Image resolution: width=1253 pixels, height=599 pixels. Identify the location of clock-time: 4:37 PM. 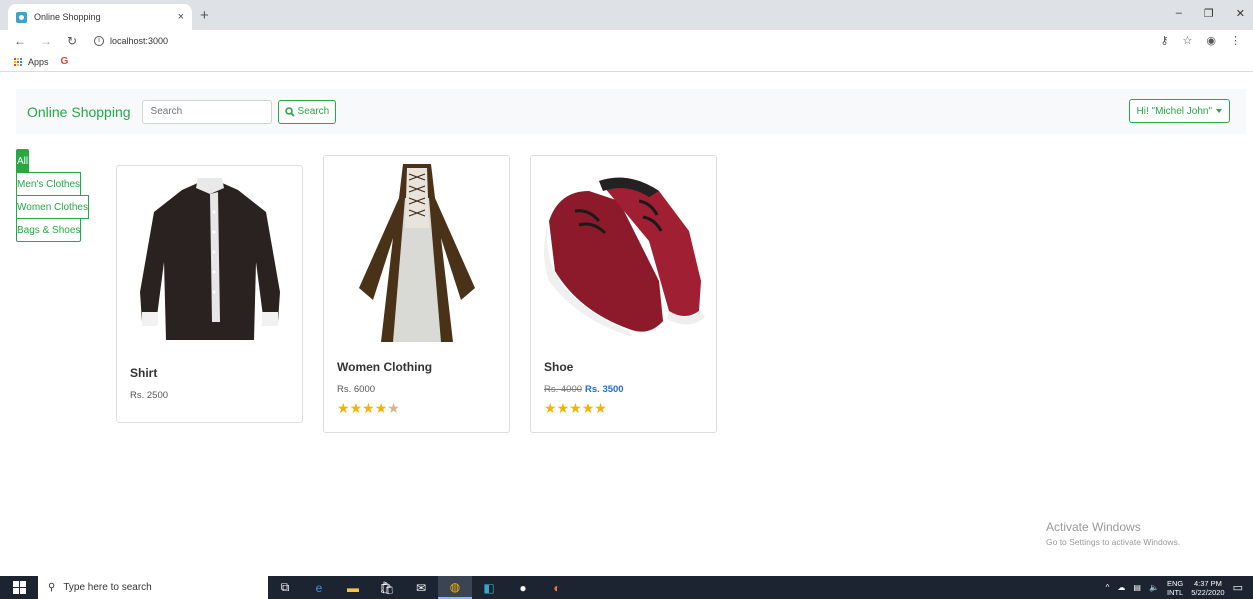
(1207, 583).